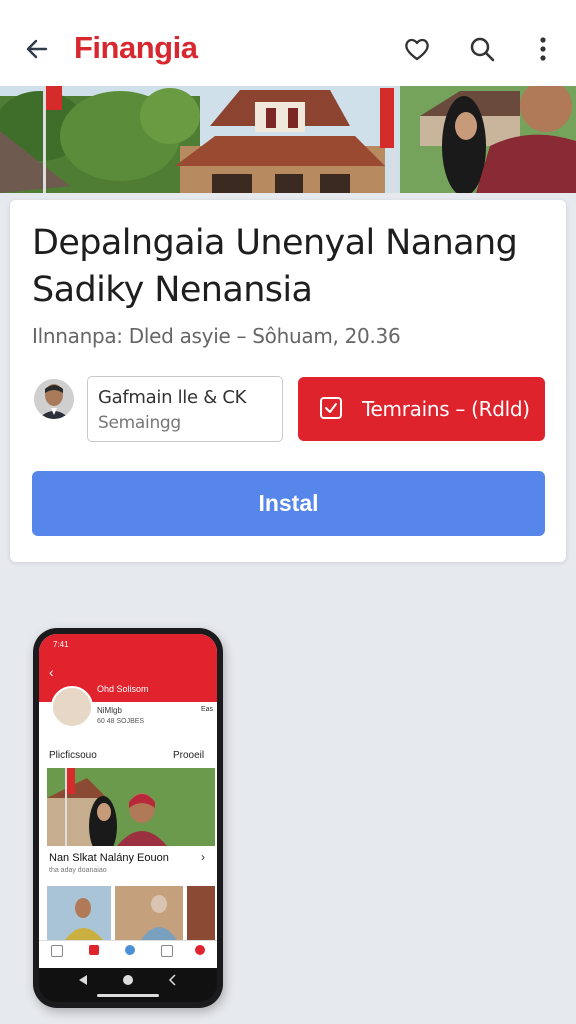 This screenshot has height=1024, width=576. Describe the element at coordinates (73, 755) in the screenshot. I see `preview-tab-left: Plicficsouo` at that location.